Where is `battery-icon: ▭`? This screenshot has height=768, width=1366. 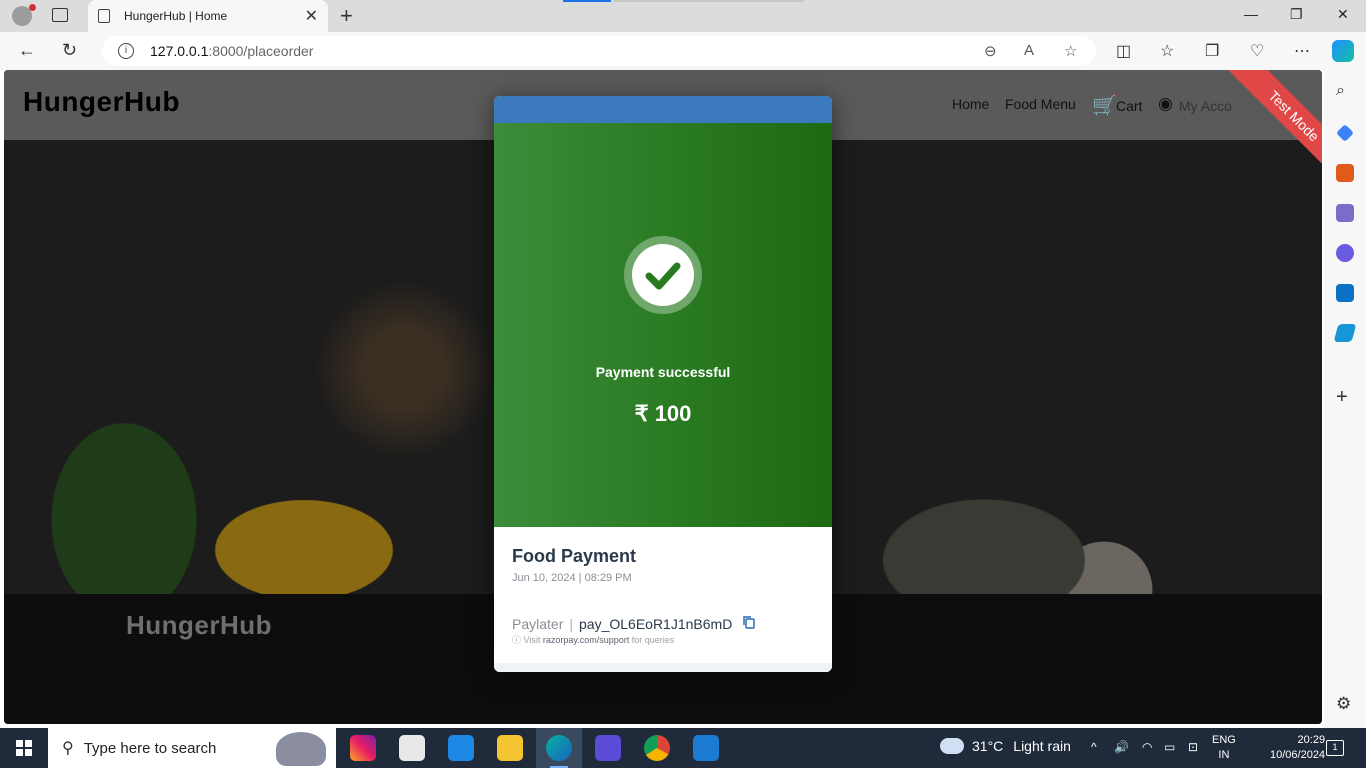 battery-icon: ▭ is located at coordinates (1169, 747).